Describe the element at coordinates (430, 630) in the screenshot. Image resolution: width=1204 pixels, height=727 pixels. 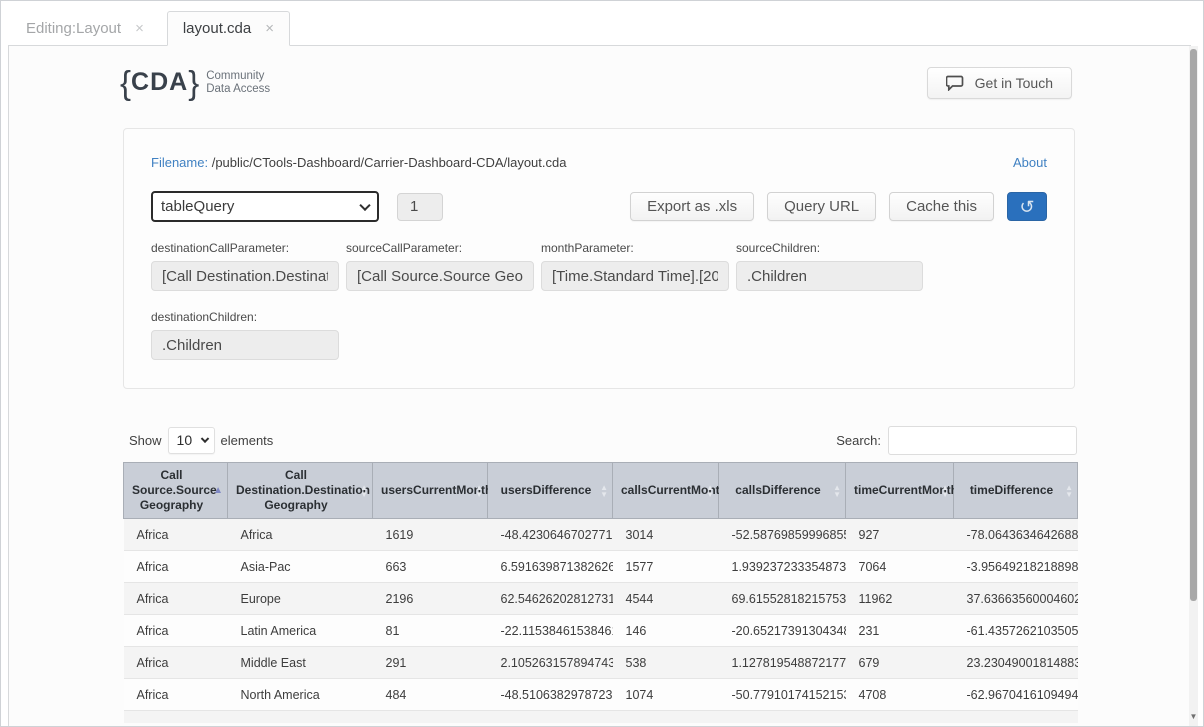
I see `table-cell: 81` at that location.